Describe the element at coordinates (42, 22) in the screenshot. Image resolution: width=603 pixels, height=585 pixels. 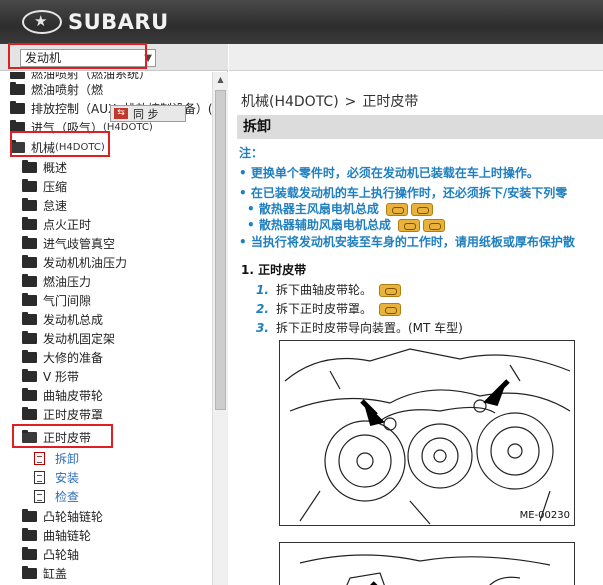
I see `subaru-star-icon` at that location.